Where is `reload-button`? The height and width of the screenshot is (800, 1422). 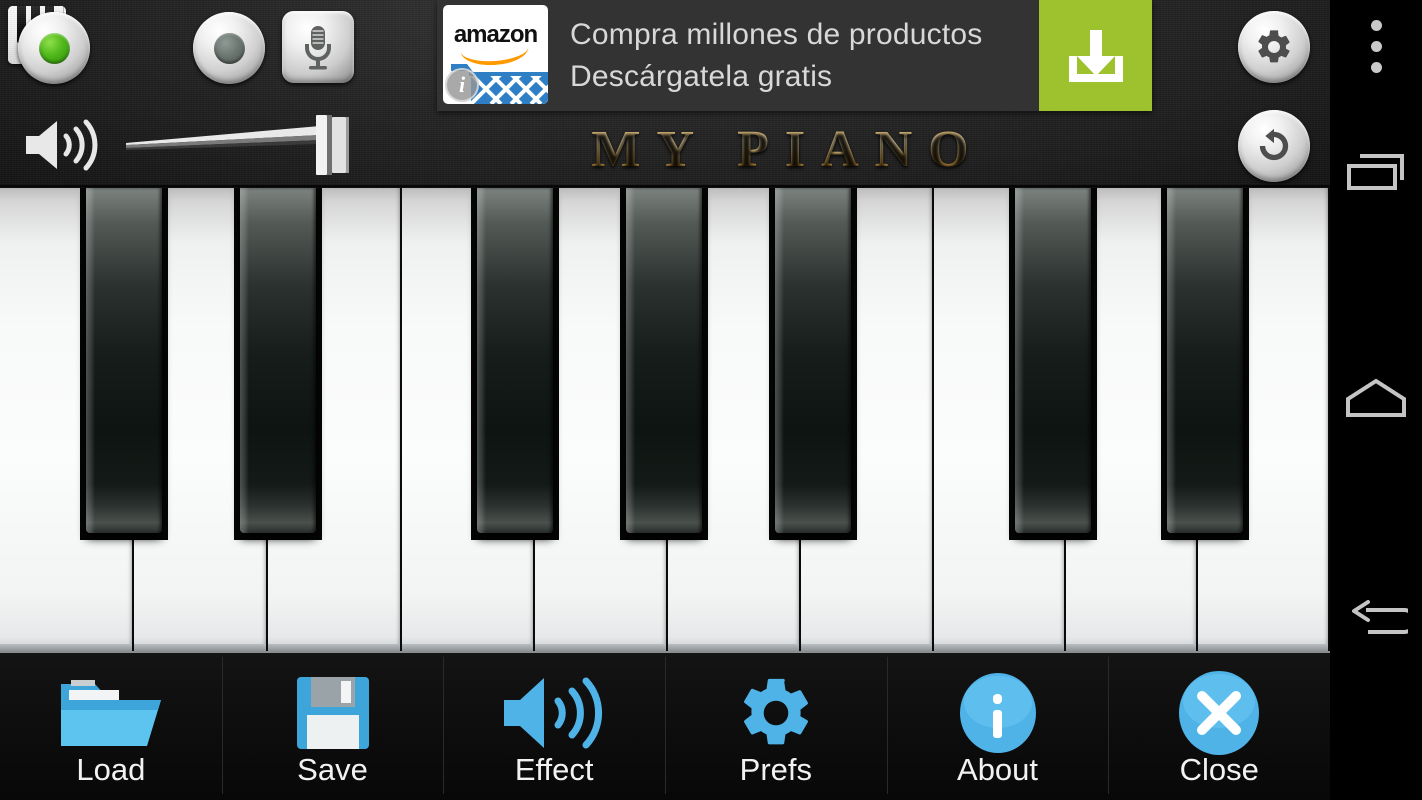
reload-button is located at coordinates (1274, 146).